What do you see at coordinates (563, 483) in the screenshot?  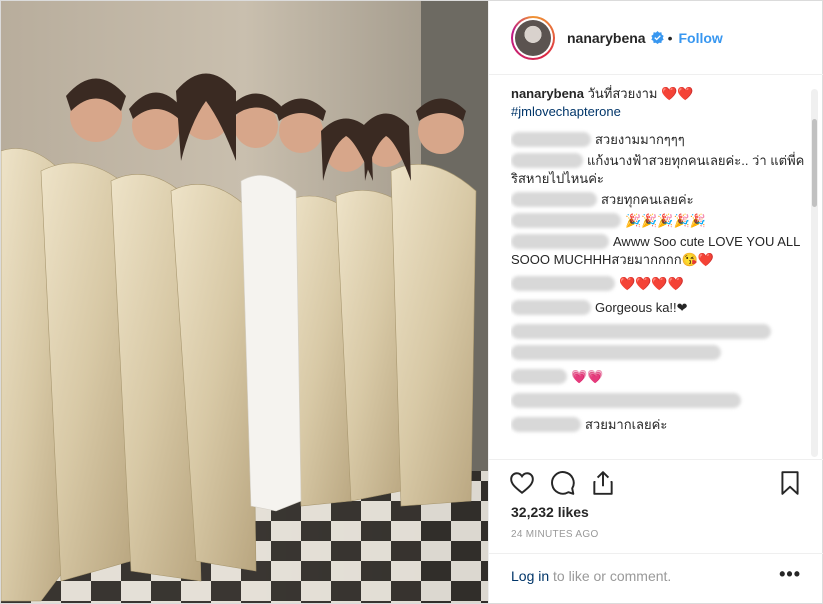 I see `comment-icon` at bounding box center [563, 483].